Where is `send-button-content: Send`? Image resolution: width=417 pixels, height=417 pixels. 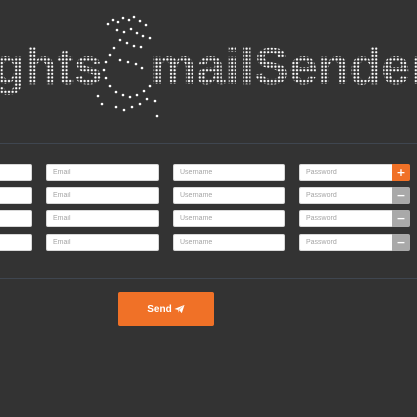 send-button-content: Send is located at coordinates (166, 309).